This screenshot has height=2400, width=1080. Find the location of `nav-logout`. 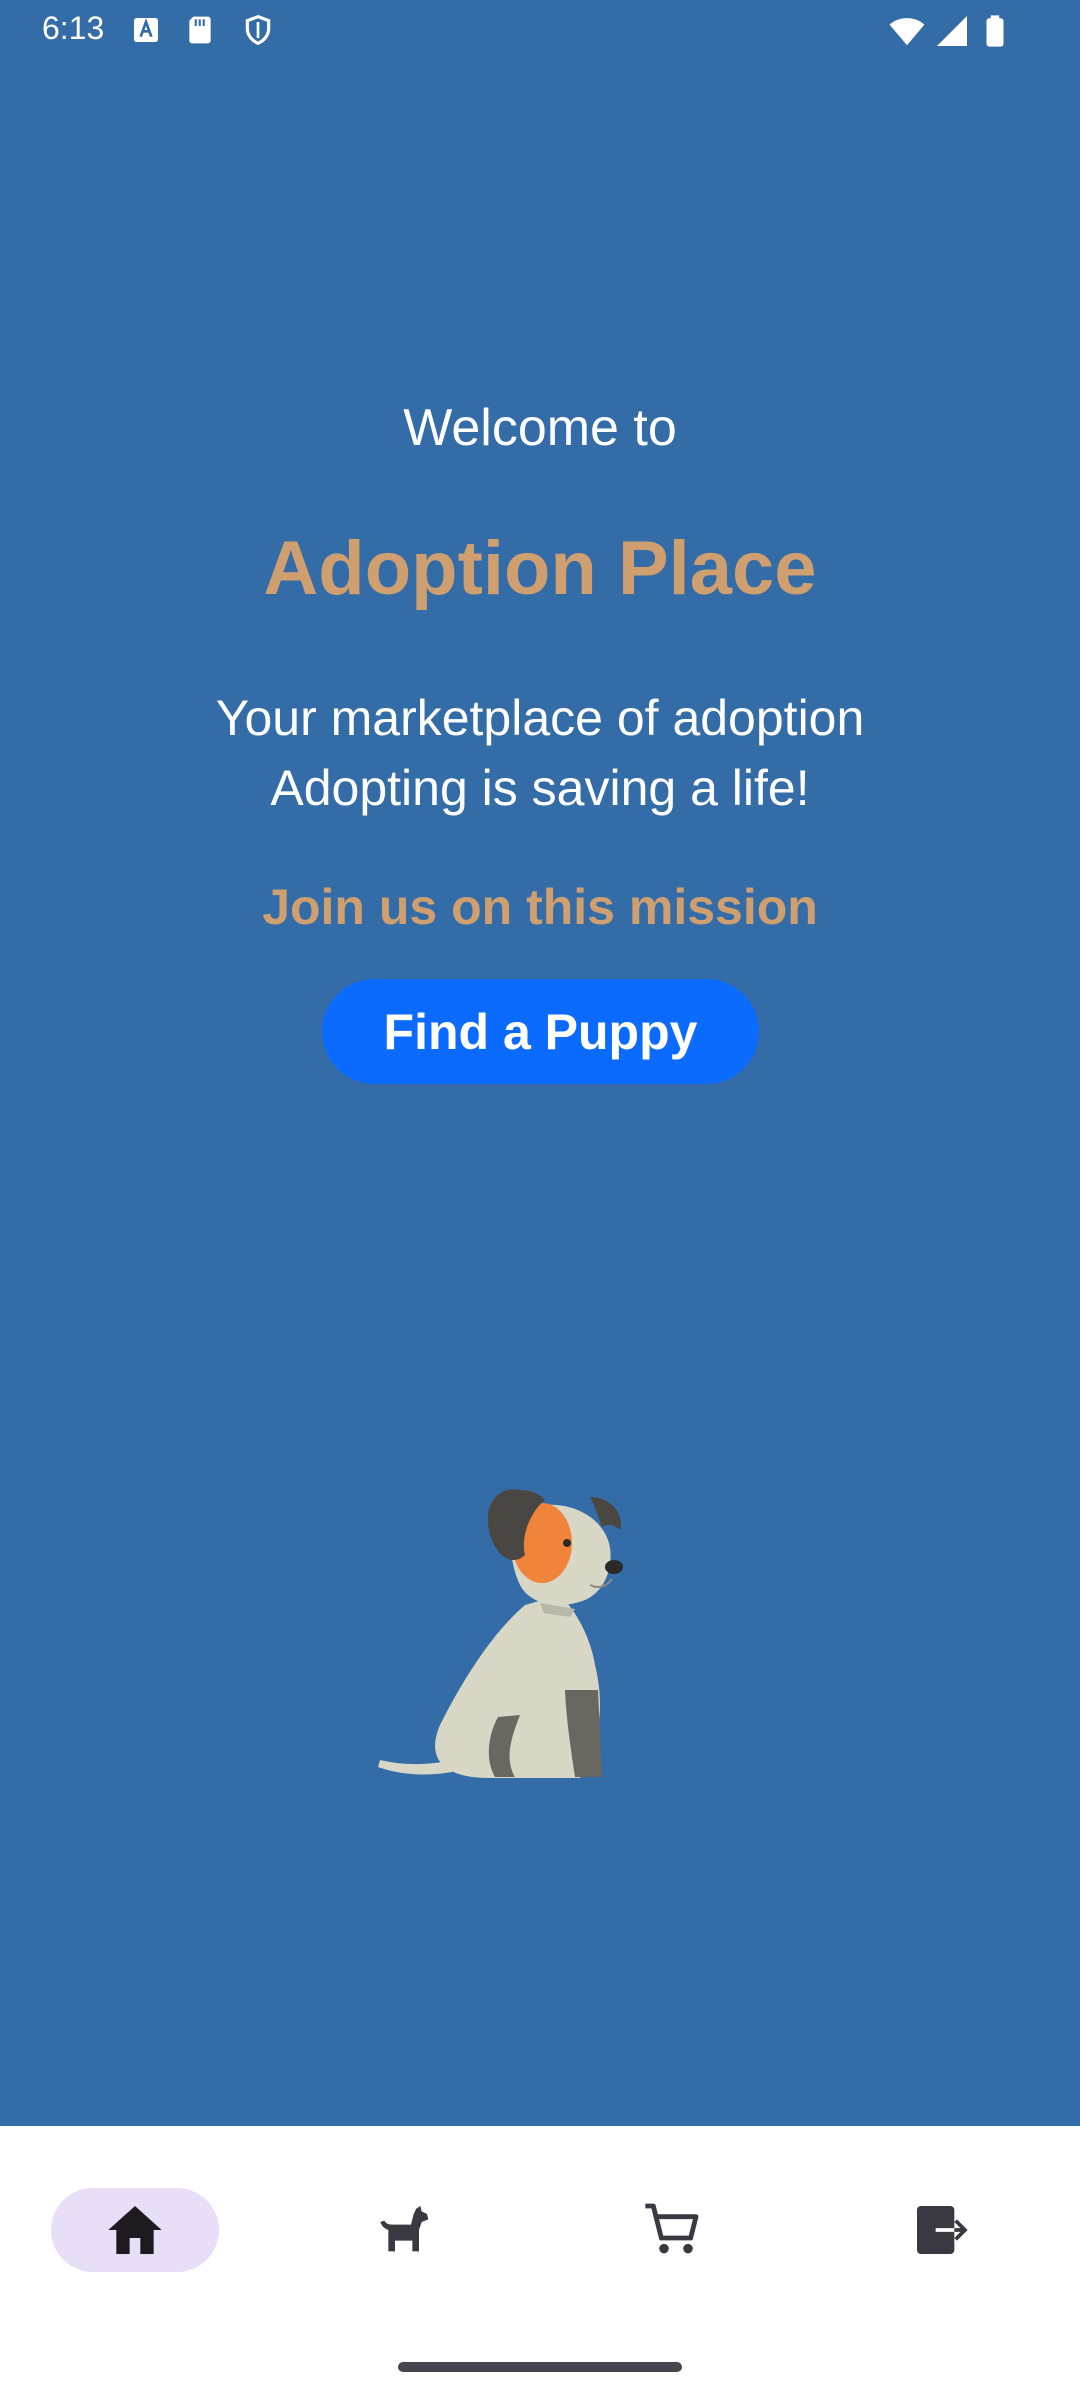

nav-logout is located at coordinates (941, 2230).